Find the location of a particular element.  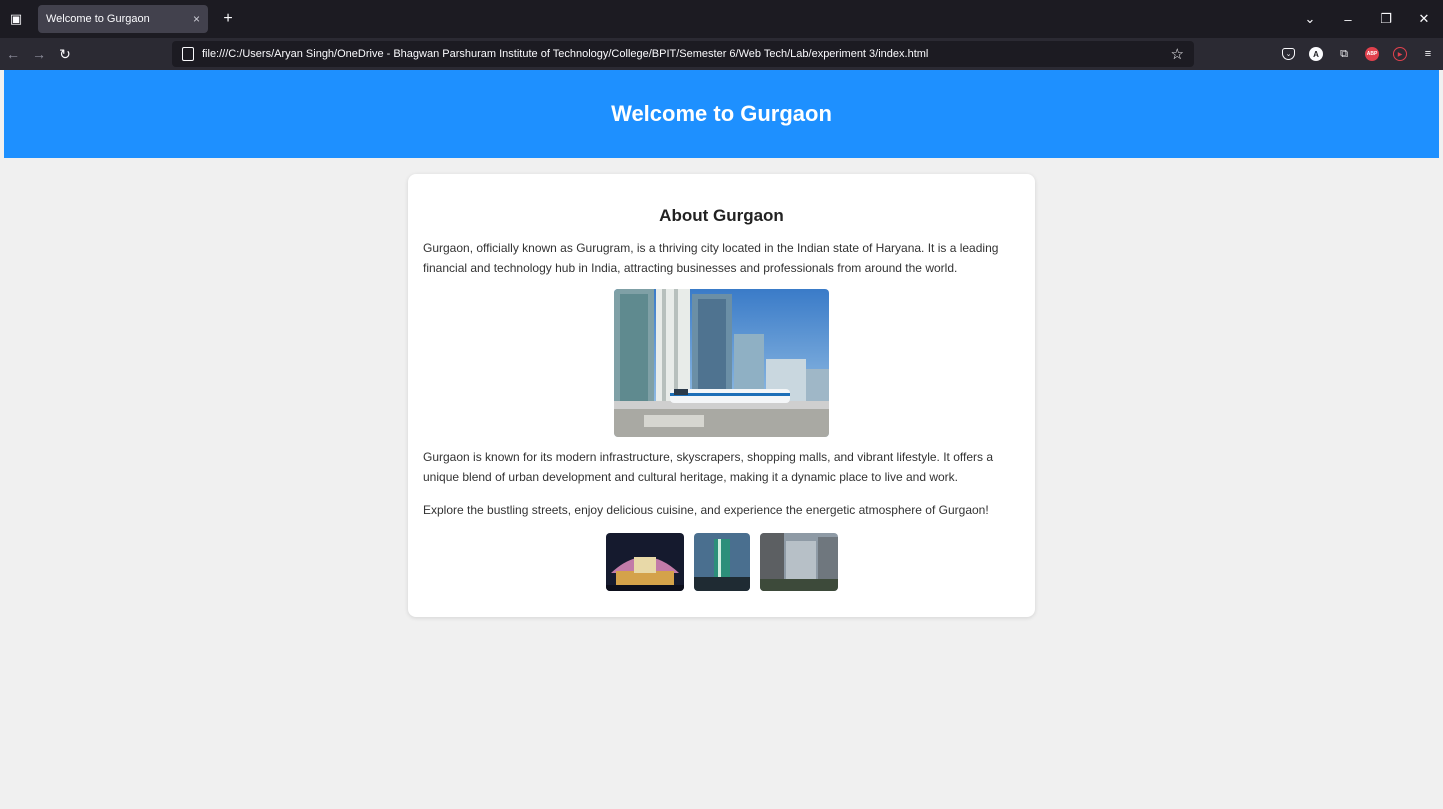

minimize-icon: – is located at coordinates (1348, 19).